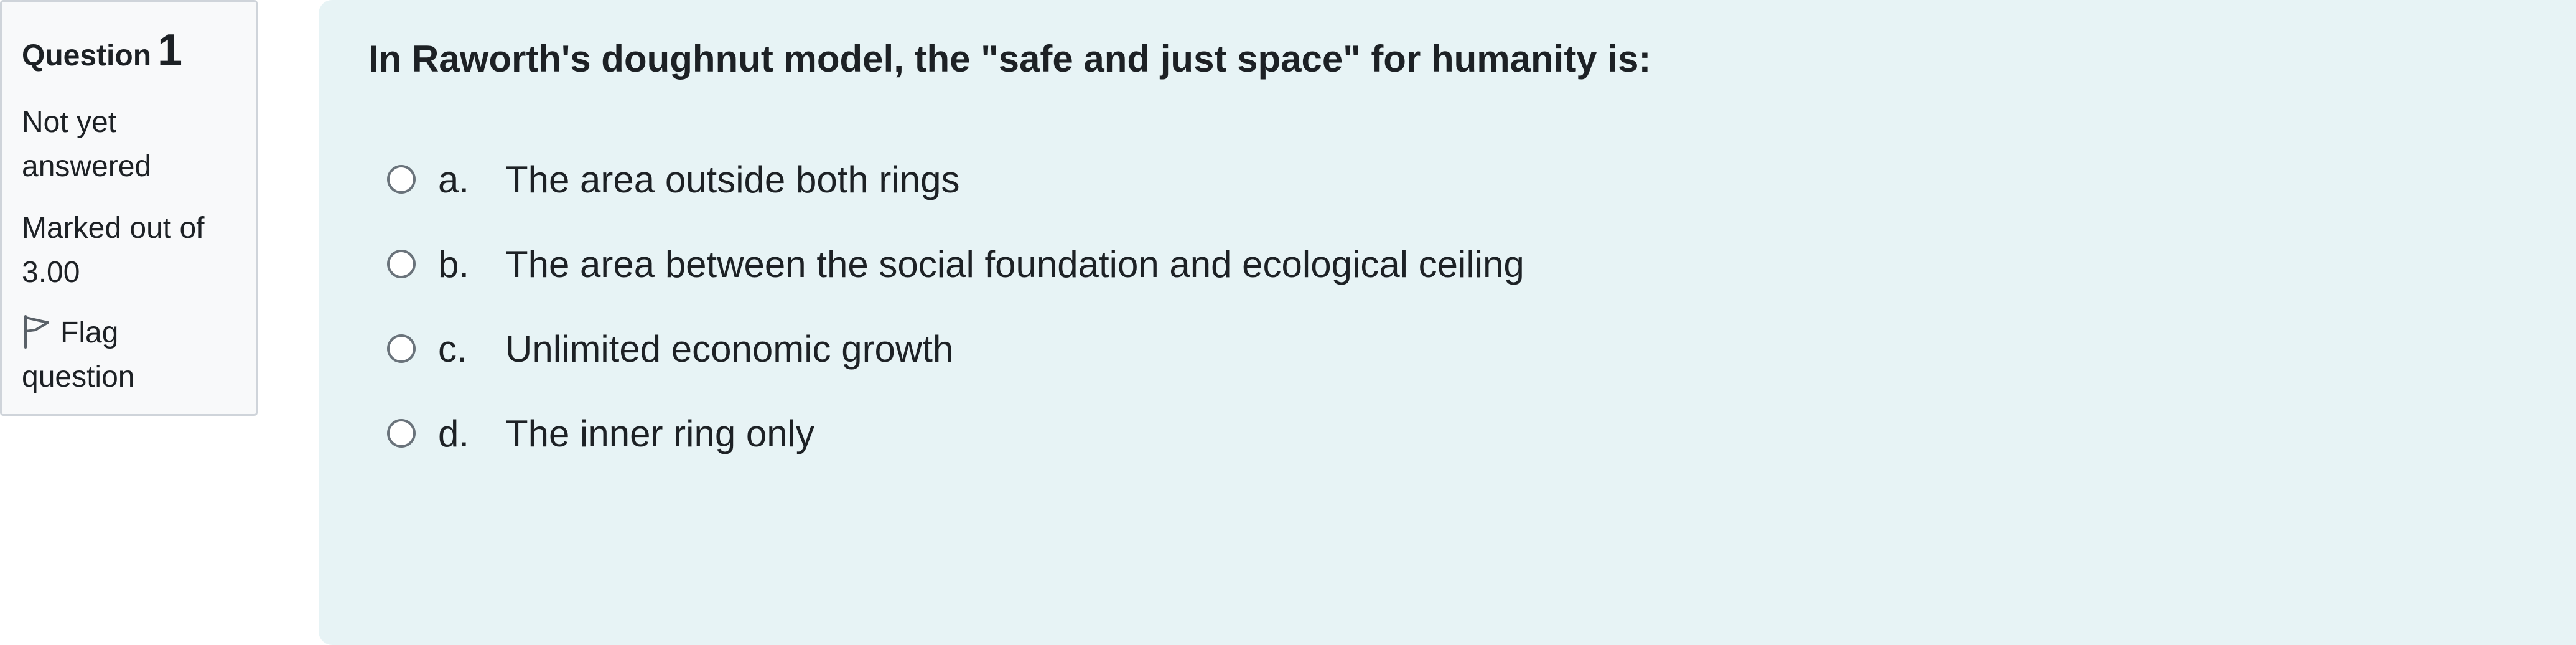 The width and height of the screenshot is (2576, 645). Describe the element at coordinates (452, 348) in the screenshot. I see `answer-letter: c.` at that location.